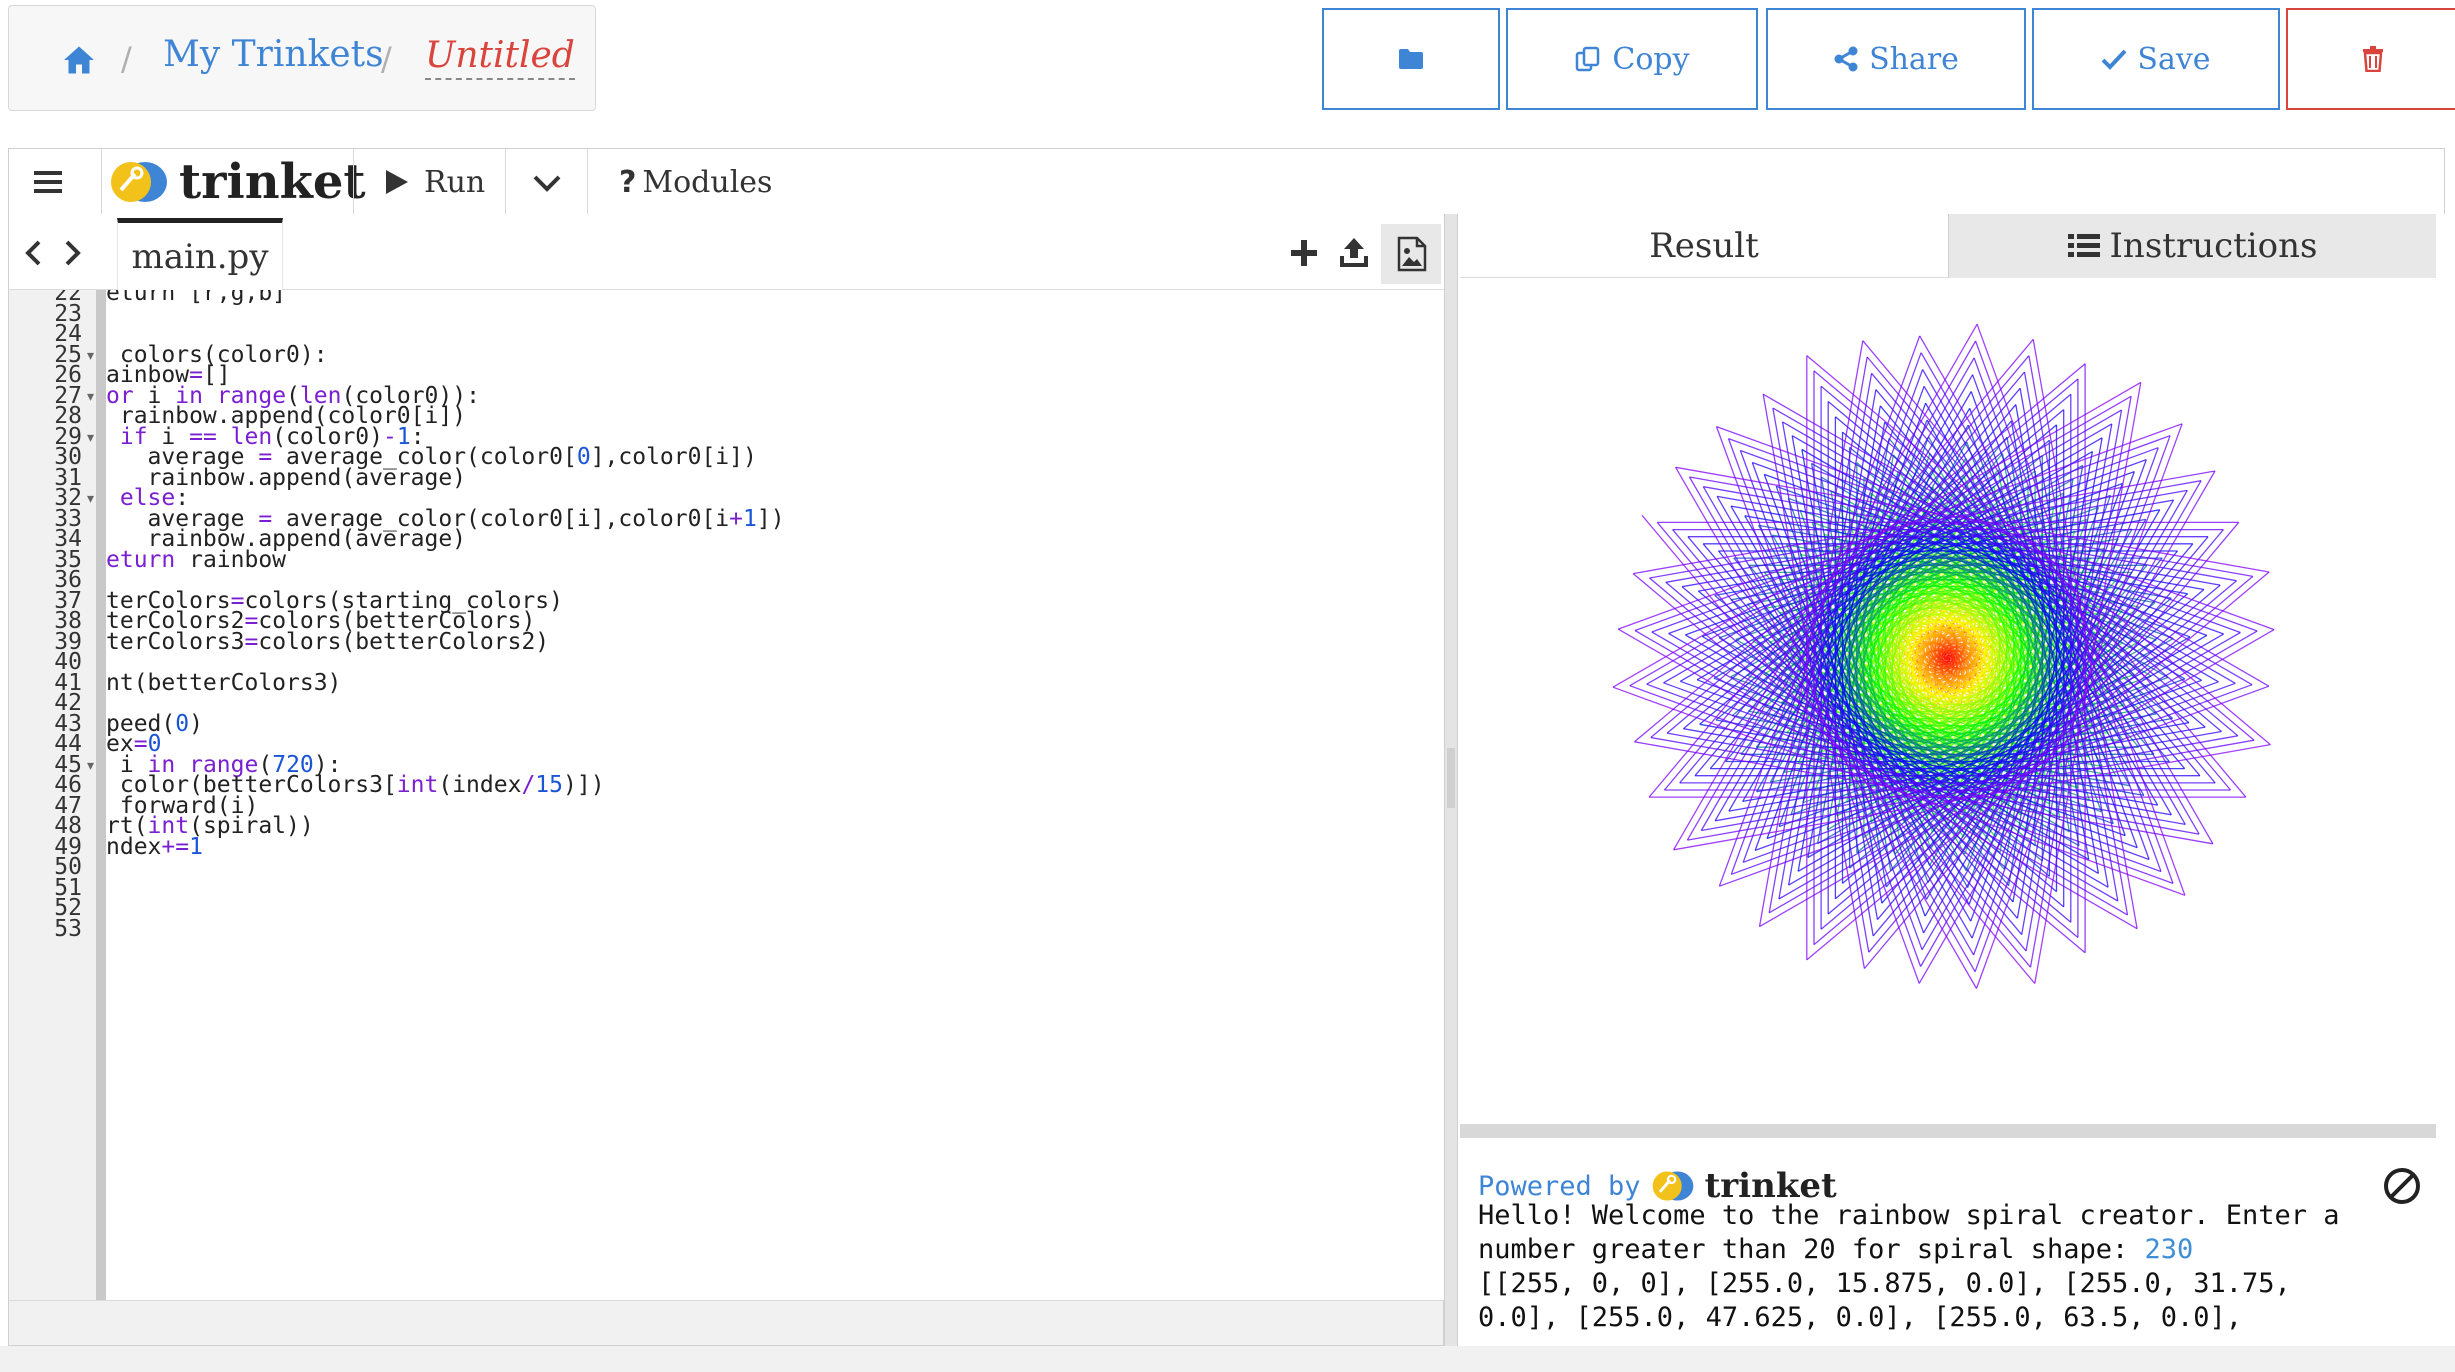 Image resolution: width=2455 pixels, height=1372 pixels. Describe the element at coordinates (707, 182) in the screenshot. I see `modules-label: Modules` at that location.